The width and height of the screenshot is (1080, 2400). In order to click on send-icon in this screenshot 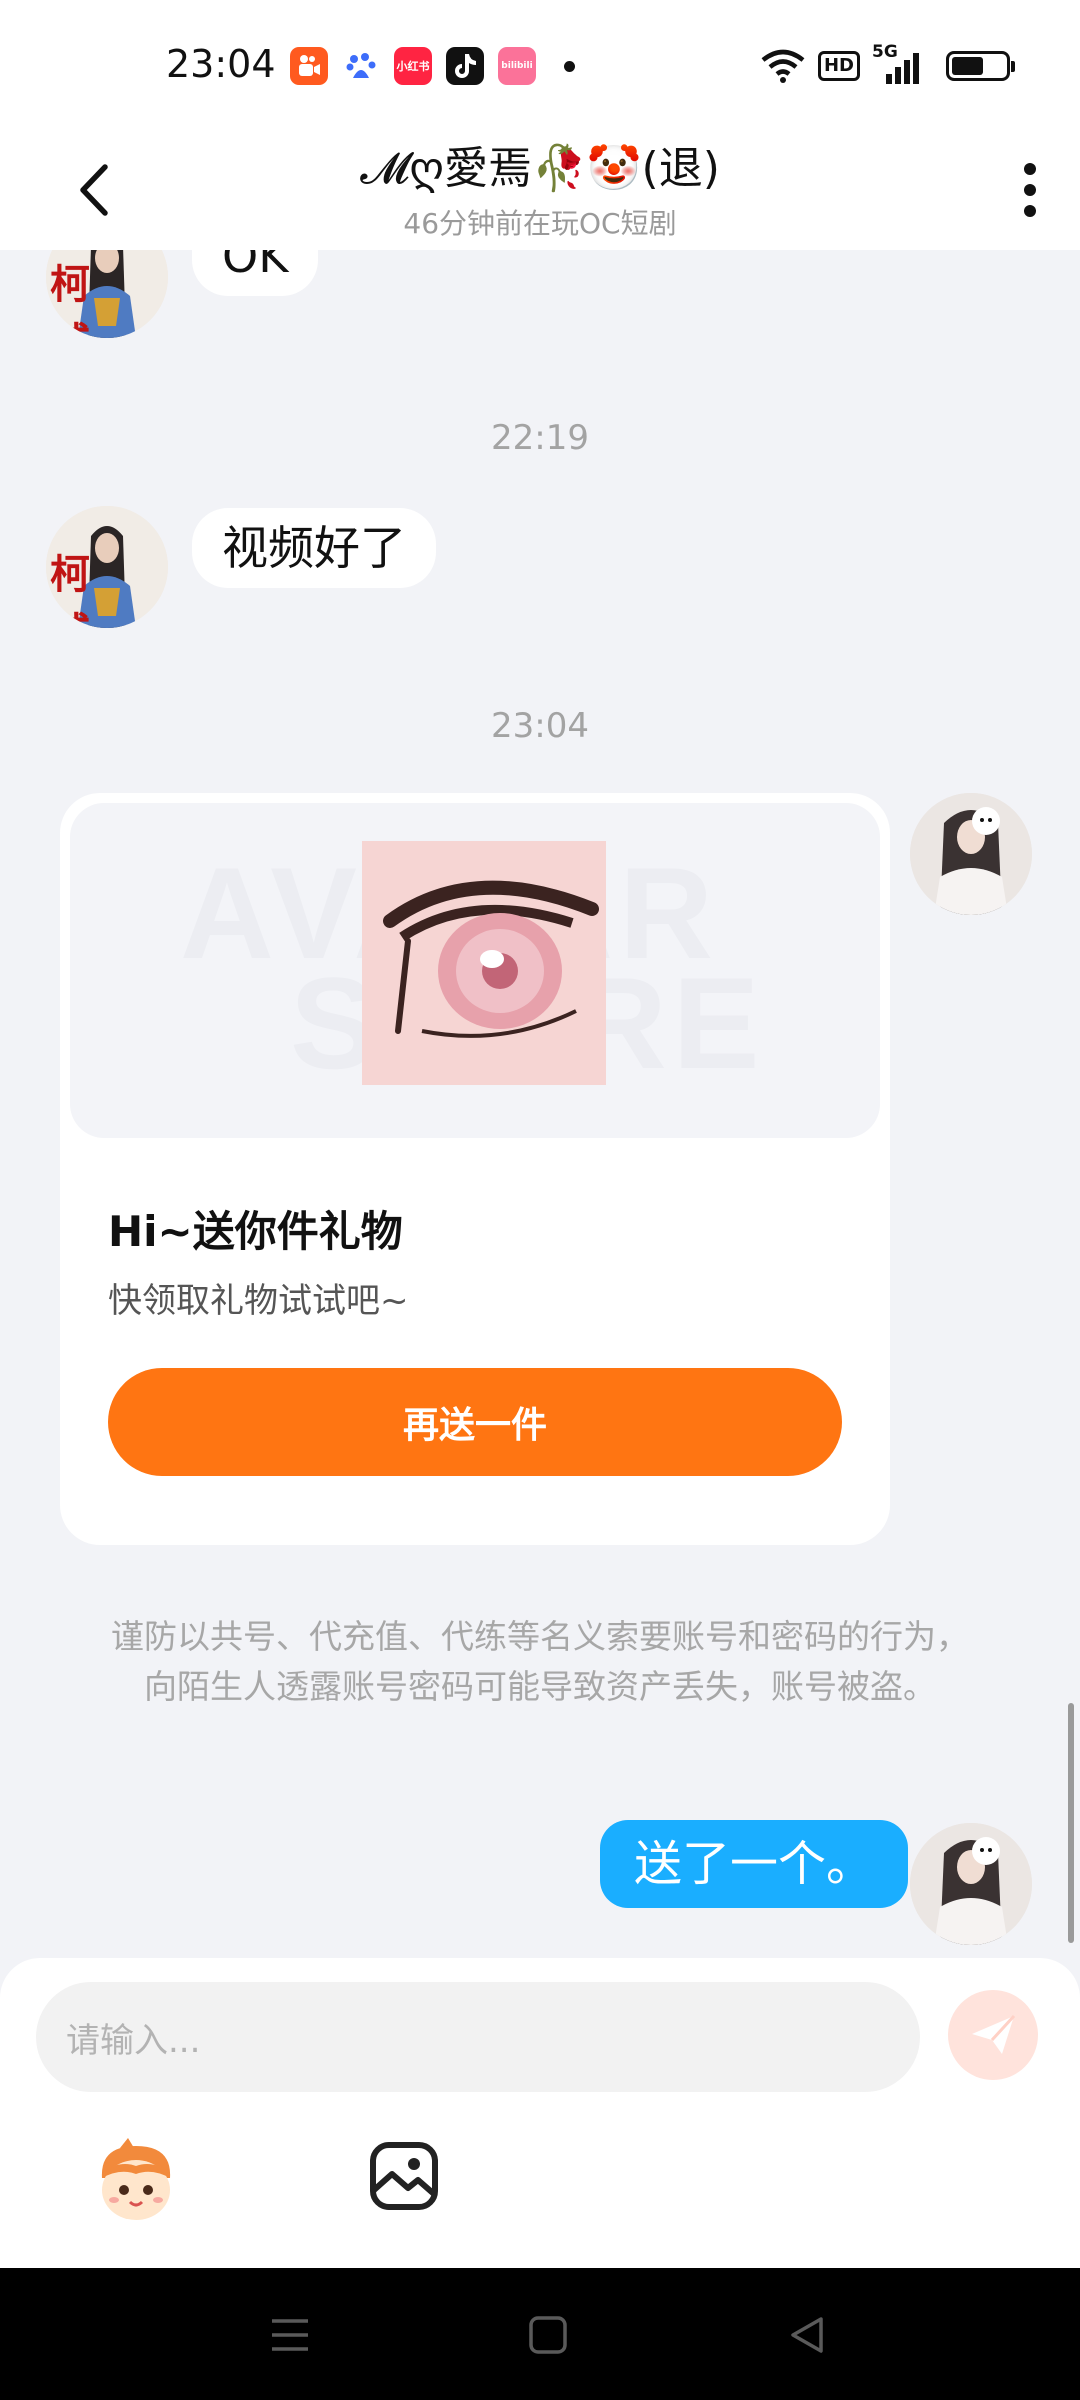, I will do `click(994, 2034)`.